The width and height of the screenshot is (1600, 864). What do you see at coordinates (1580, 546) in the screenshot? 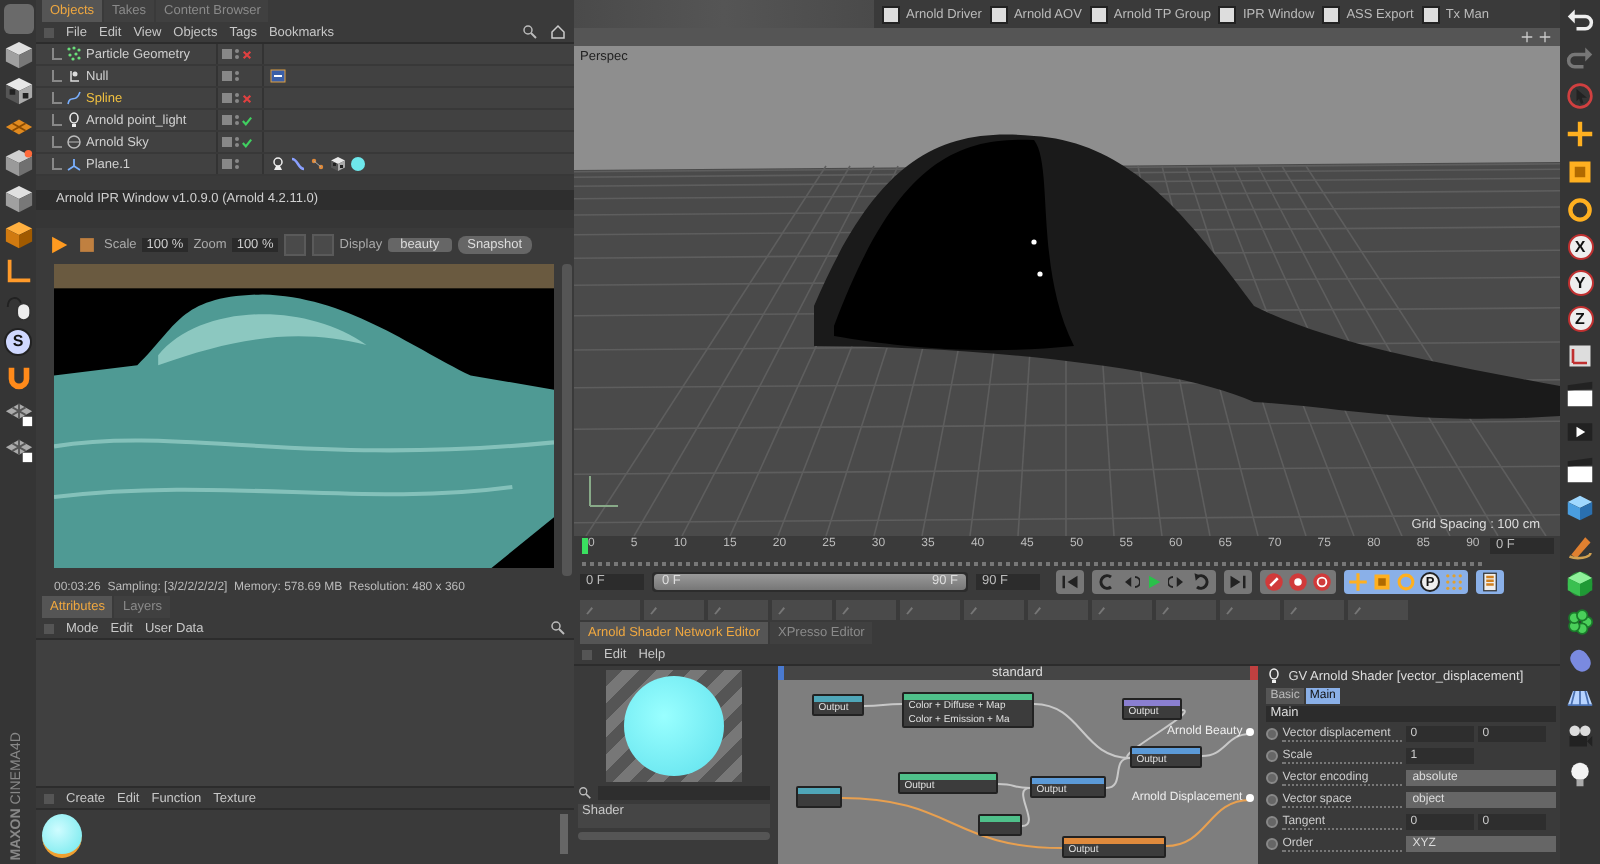
I see `pen-icon` at bounding box center [1580, 546].